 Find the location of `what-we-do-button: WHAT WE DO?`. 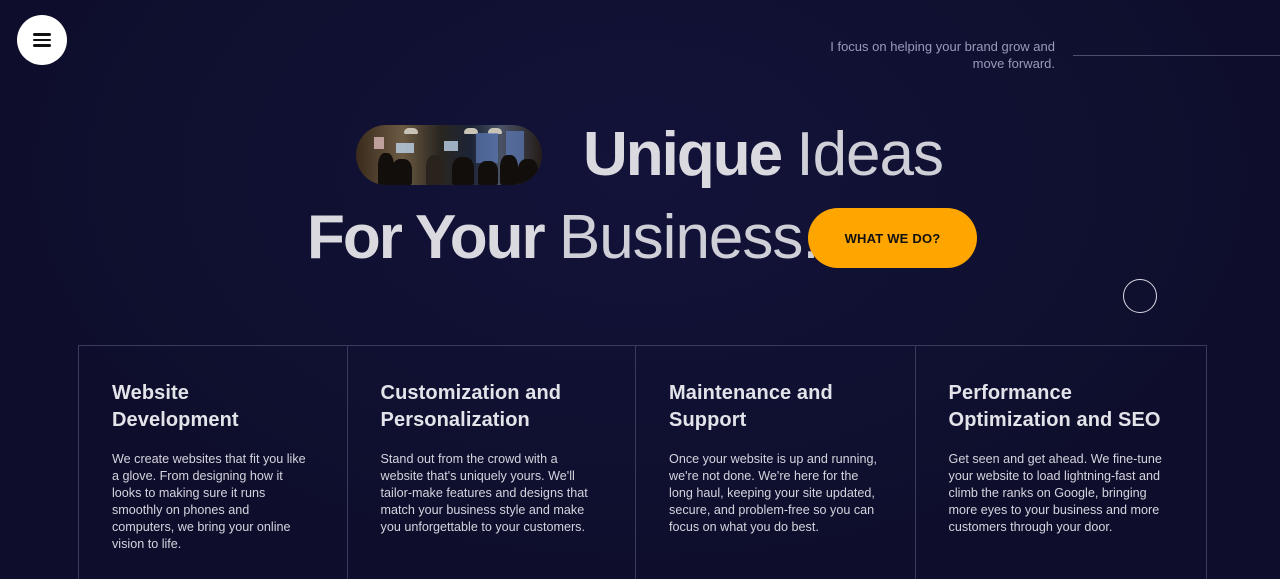

what-we-do-button: WHAT WE DO? is located at coordinates (892, 238).